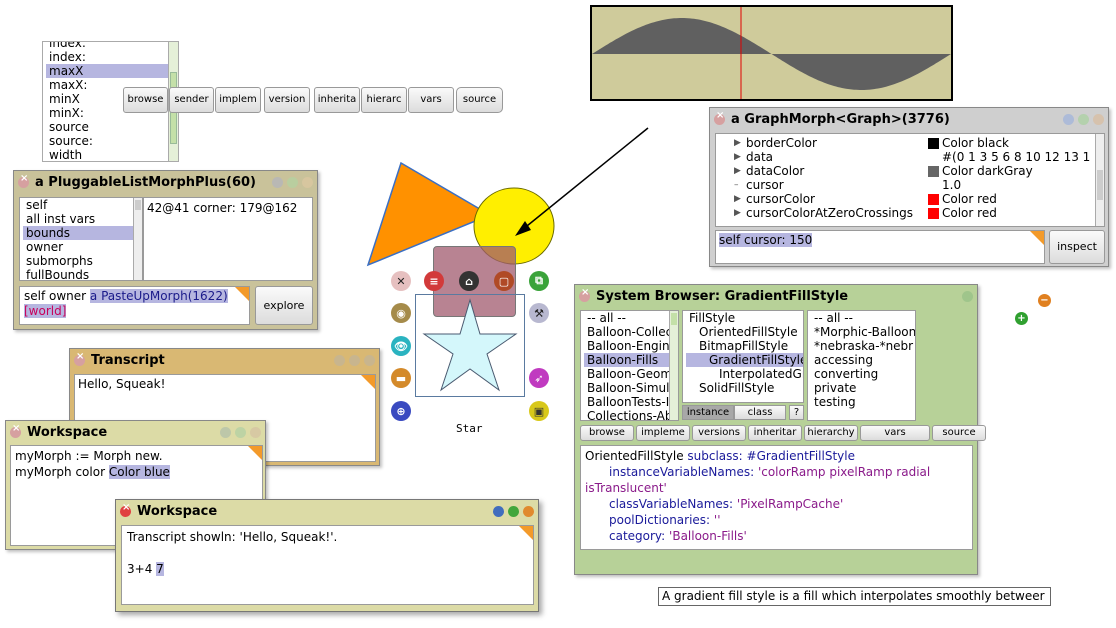 The width and height of the screenshot is (1116, 628). Describe the element at coordinates (1044, 300) in the screenshot. I see `menu-icon: −` at that location.